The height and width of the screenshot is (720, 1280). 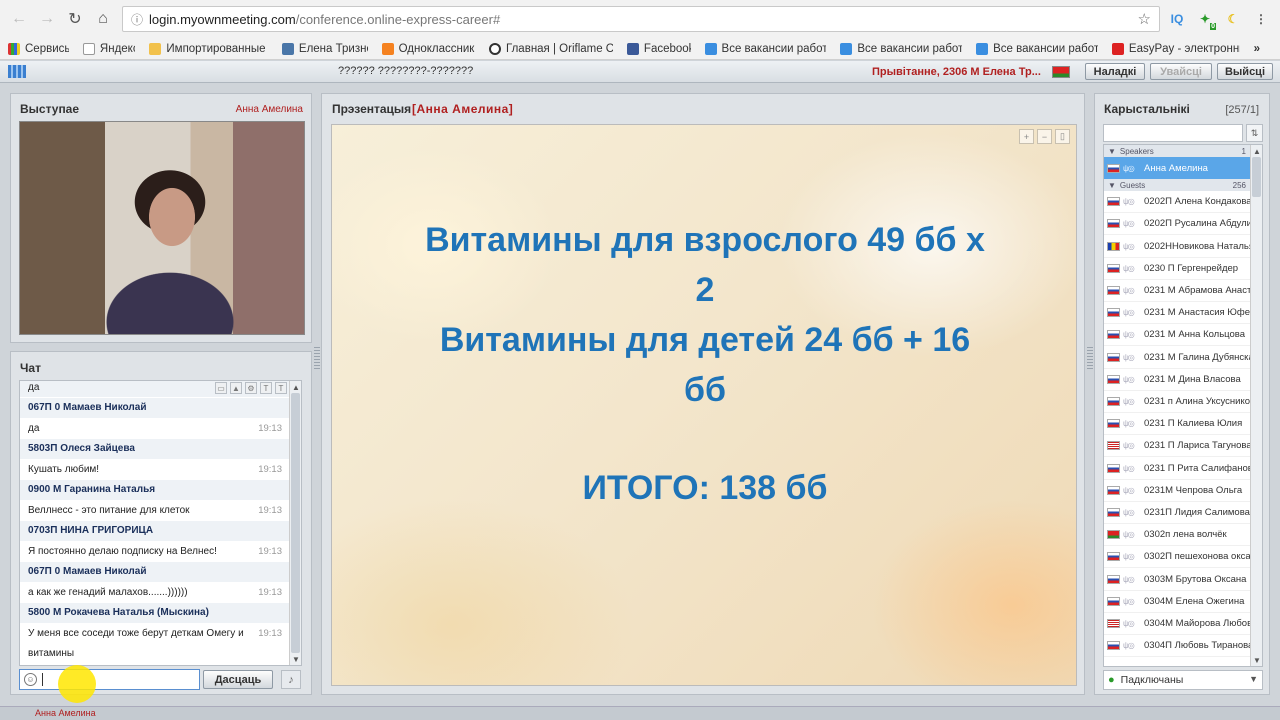 I want to click on settings-button: Наладкі, so click(x=1115, y=71).